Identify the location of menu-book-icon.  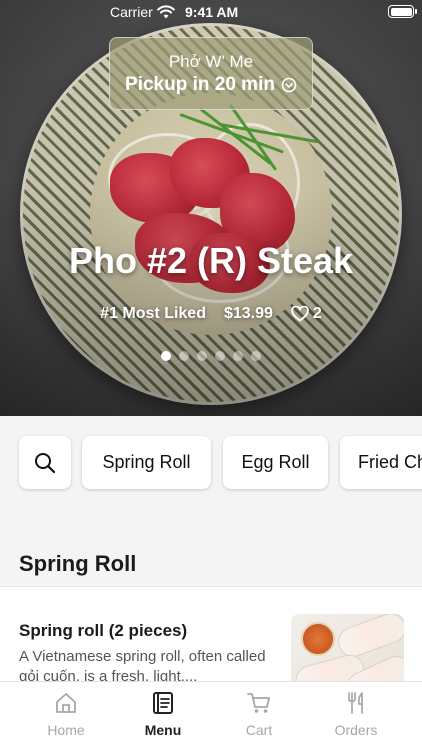
(163, 703).